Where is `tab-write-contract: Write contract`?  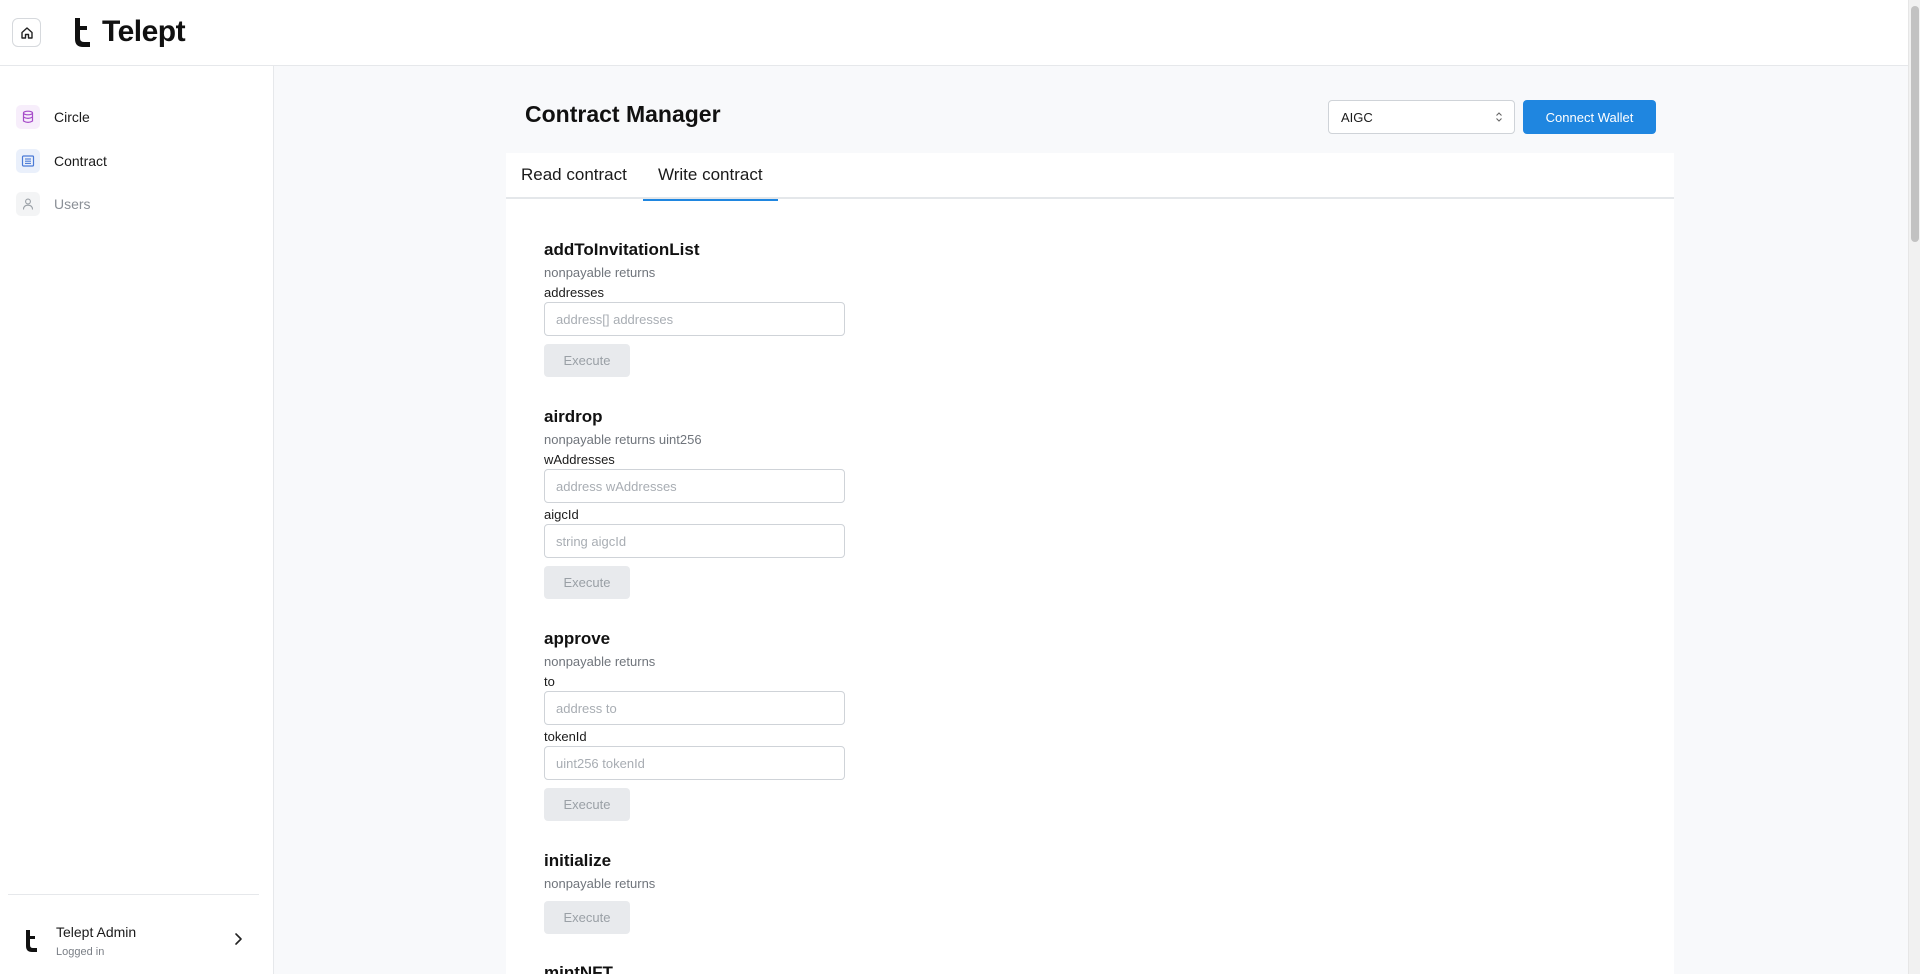 tab-write-contract: Write contract is located at coordinates (710, 183).